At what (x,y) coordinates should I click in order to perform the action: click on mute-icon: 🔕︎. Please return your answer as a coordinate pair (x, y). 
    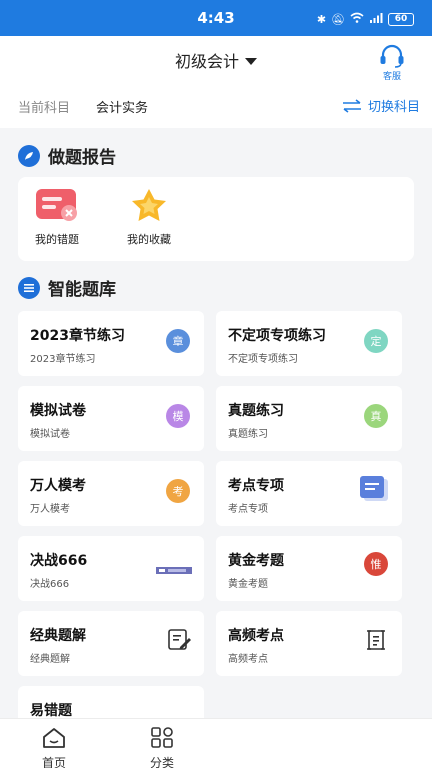
    Looking at the image, I should click on (338, 19).